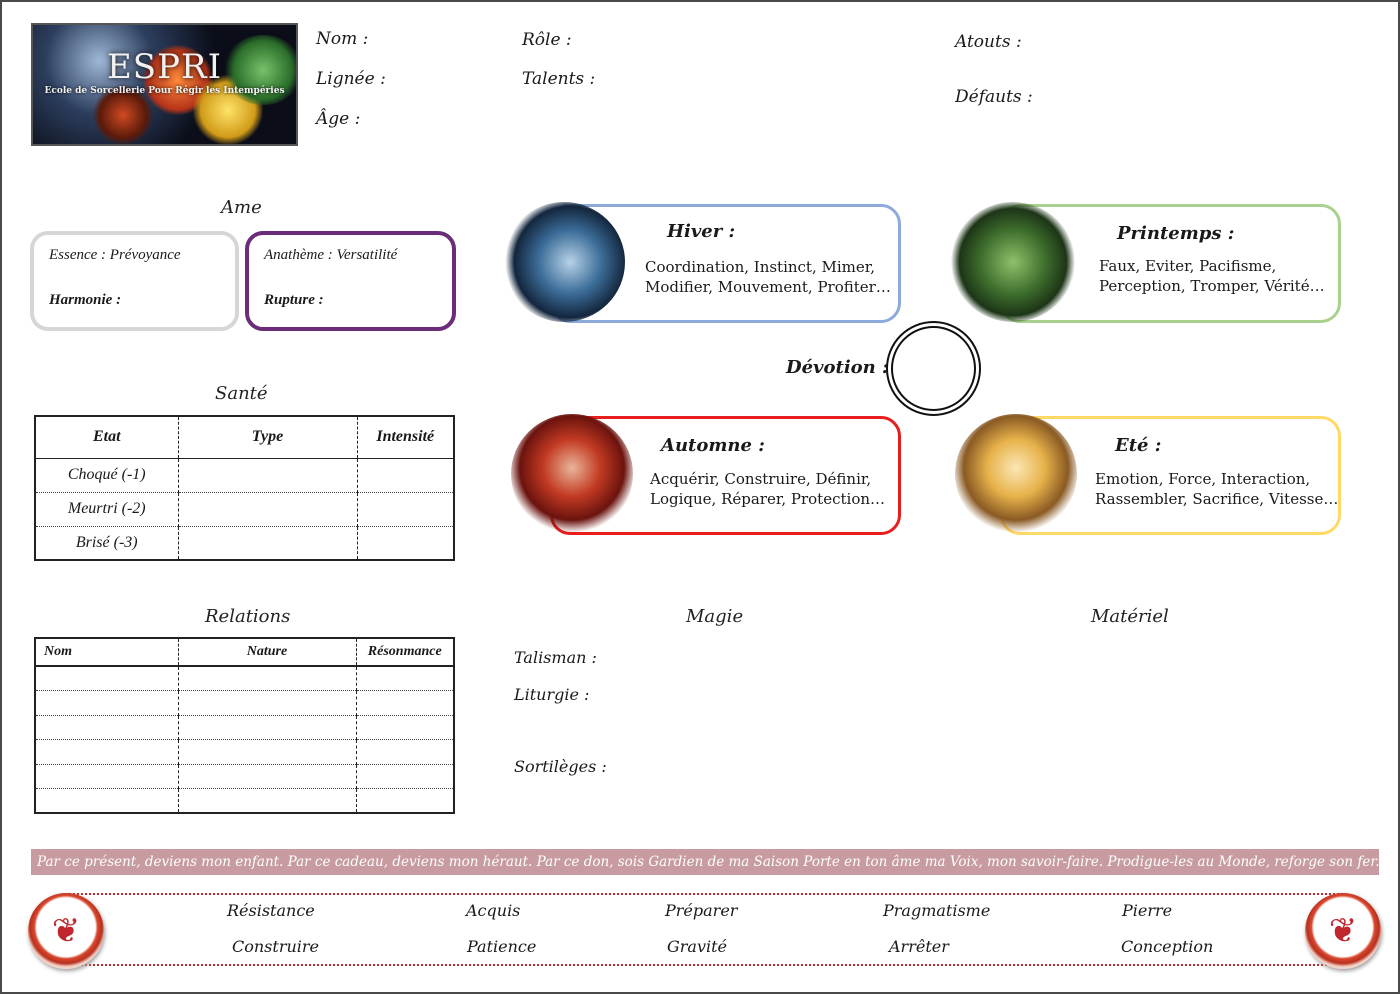 Image resolution: width=1400 pixels, height=994 pixels. Describe the element at coordinates (1013, 262) in the screenshot. I see `printemps-portrait` at that location.